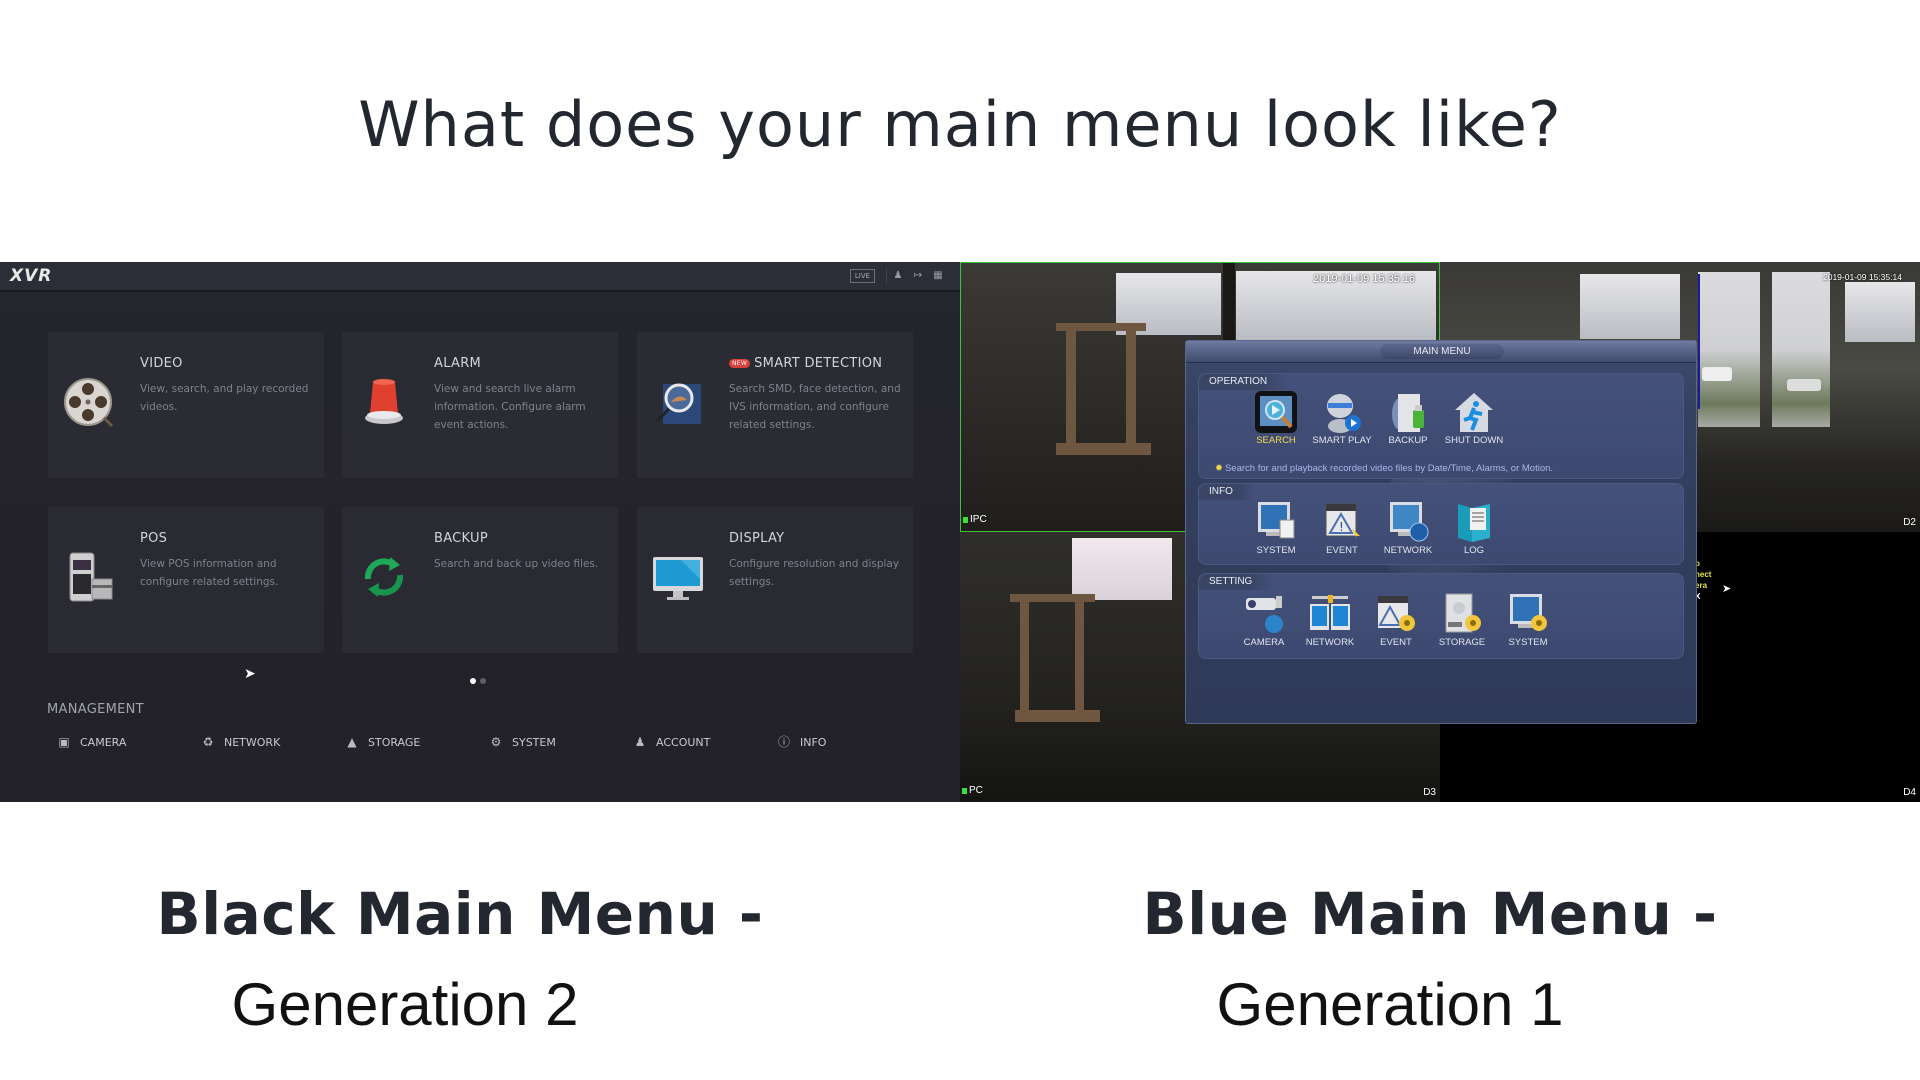 The width and height of the screenshot is (1920, 1080). What do you see at coordinates (1462, 620) in the screenshot?
I see `menu-item-setting-storage: STORAGE` at bounding box center [1462, 620].